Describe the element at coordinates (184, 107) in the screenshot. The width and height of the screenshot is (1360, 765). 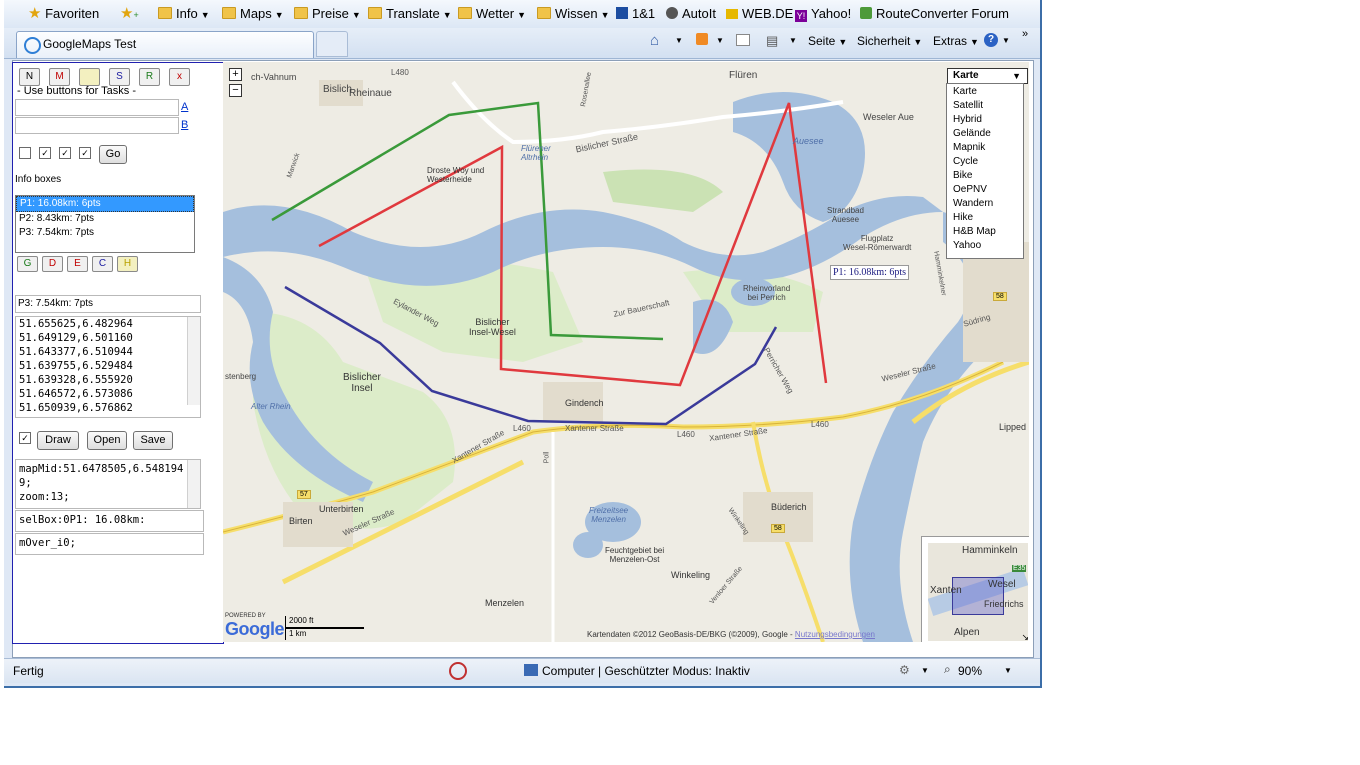
I see `link-a: A` at that location.